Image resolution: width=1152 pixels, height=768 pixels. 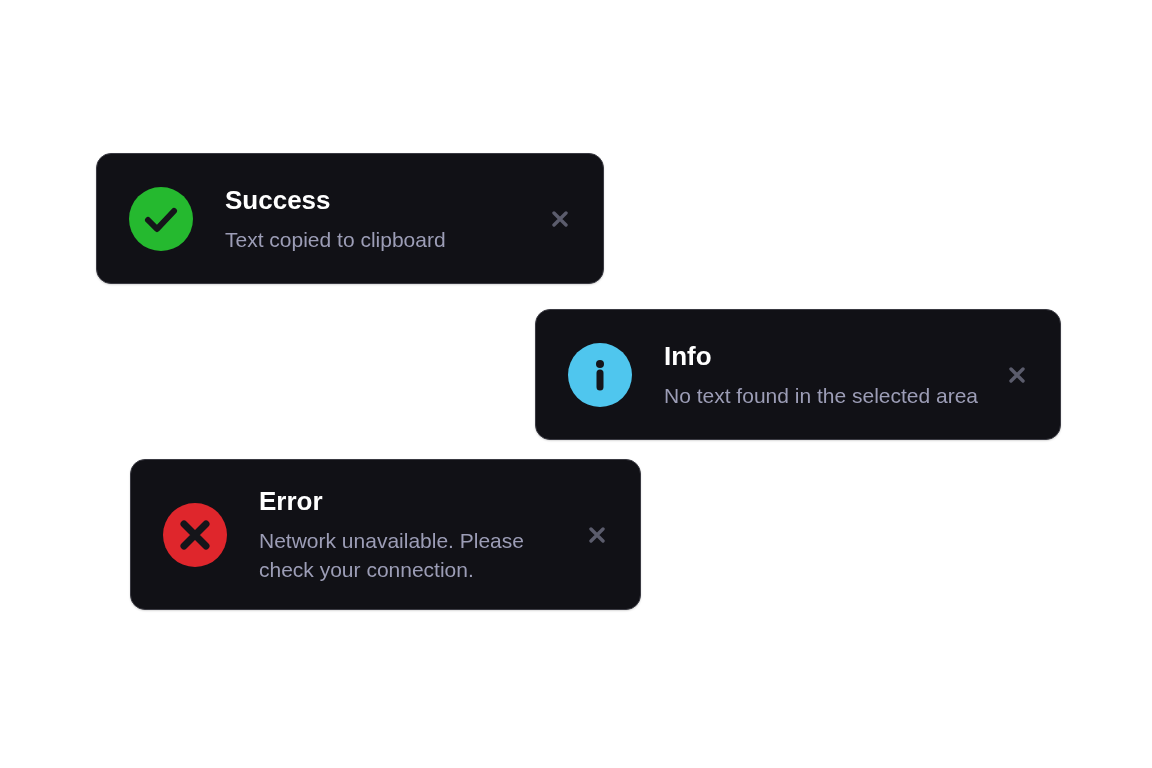 I want to click on toast-message: Text copied to clipboard, so click(x=336, y=239).